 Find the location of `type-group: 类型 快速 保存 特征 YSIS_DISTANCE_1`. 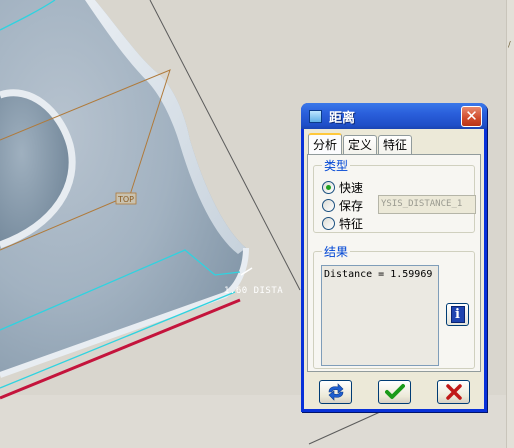

type-group: 类型 快速 保存 特征 YSIS_DISTANCE_1 is located at coordinates (394, 195).